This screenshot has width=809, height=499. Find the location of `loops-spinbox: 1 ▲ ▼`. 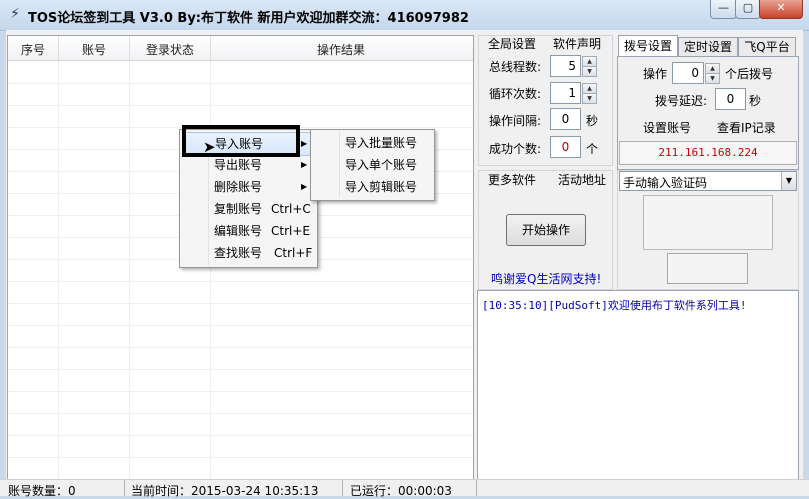

loops-spinbox: 1 ▲ ▼ is located at coordinates (573, 93).